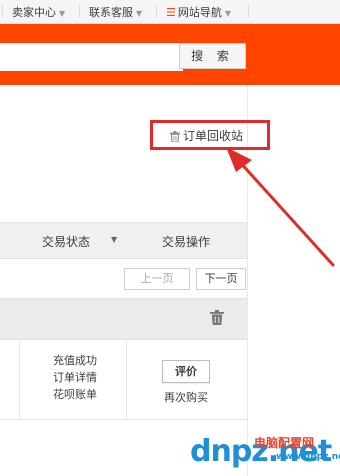 Image resolution: width=340 pixels, height=476 pixels. Describe the element at coordinates (212, 56) in the screenshot. I see `search-button: 搜 索` at that location.